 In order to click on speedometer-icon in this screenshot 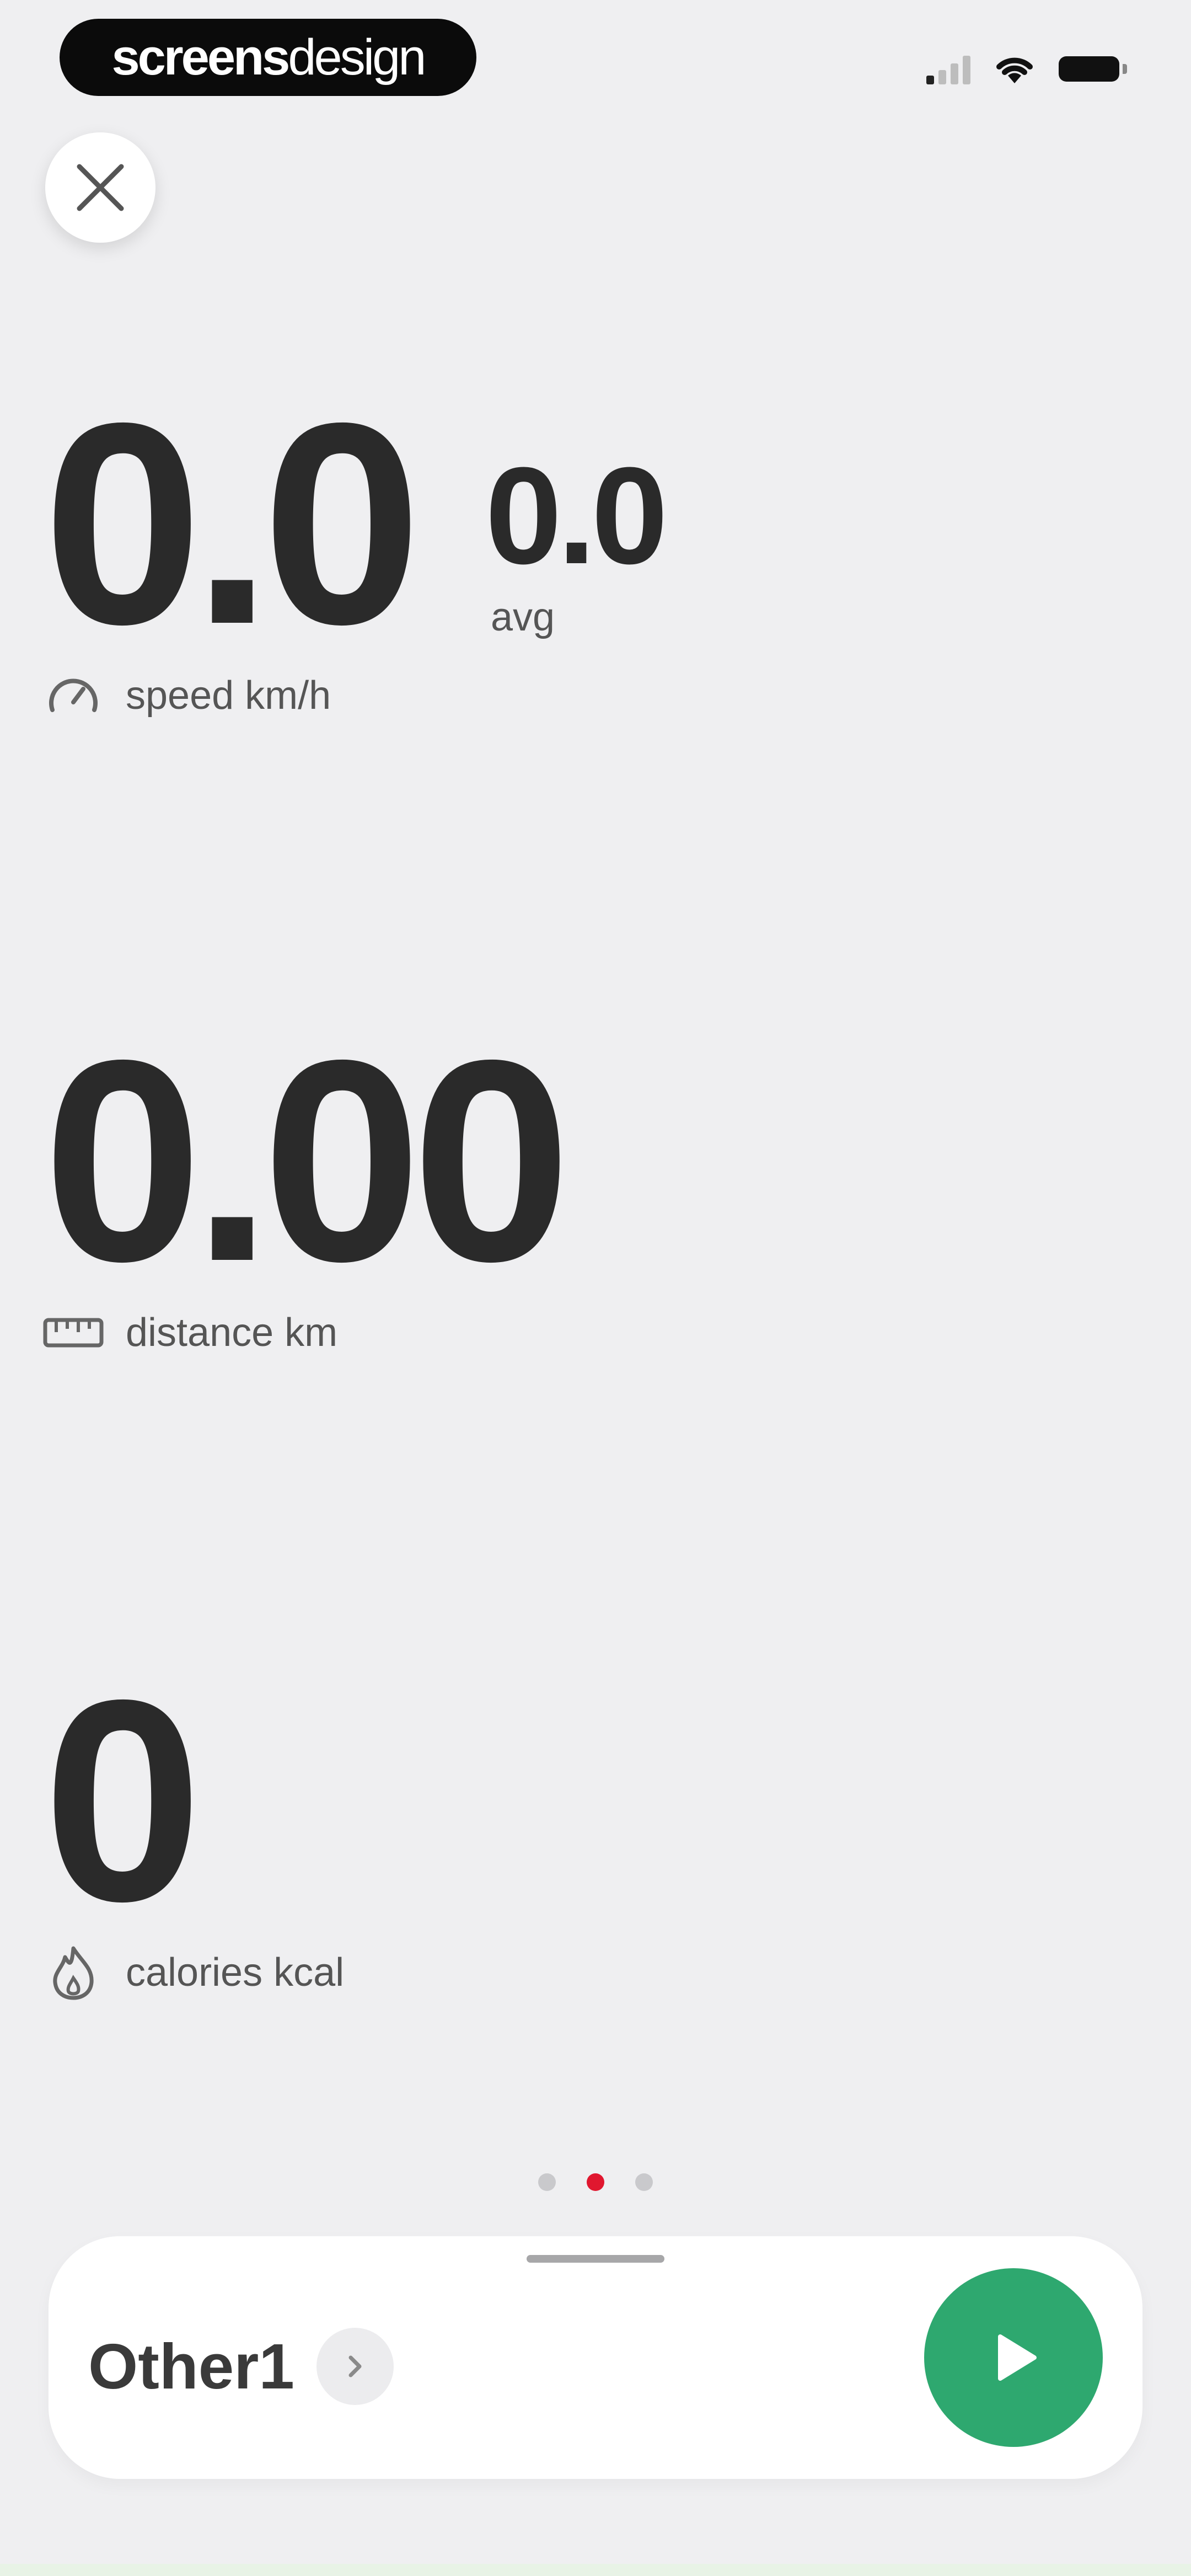, I will do `click(73, 696)`.